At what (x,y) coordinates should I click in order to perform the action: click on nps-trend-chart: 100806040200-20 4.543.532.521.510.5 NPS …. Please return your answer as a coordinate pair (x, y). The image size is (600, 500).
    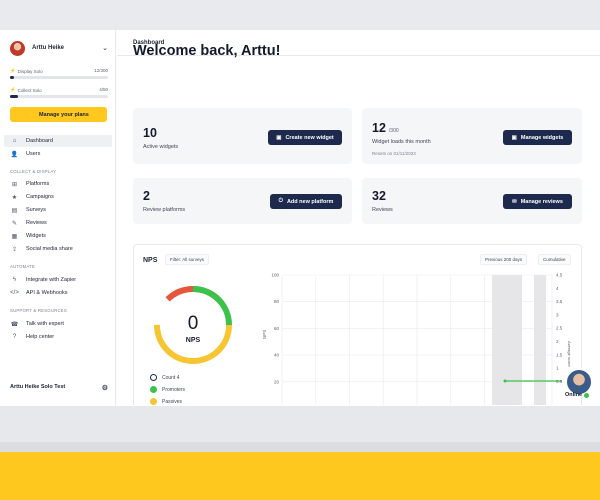
    Looking at the image, I should click on (417, 339).